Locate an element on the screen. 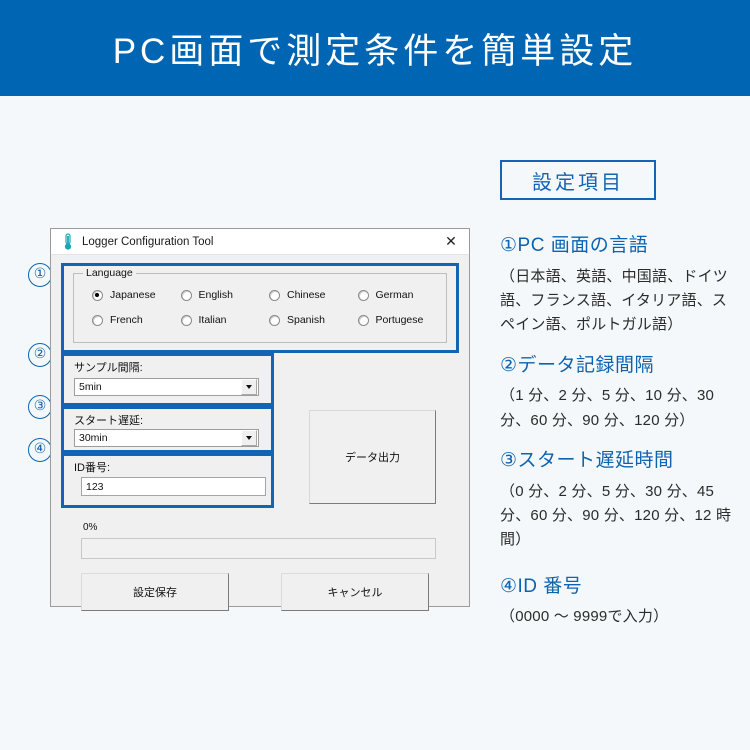 The image size is (750, 750). settings-items-heading: 設定項目 is located at coordinates (578, 182).